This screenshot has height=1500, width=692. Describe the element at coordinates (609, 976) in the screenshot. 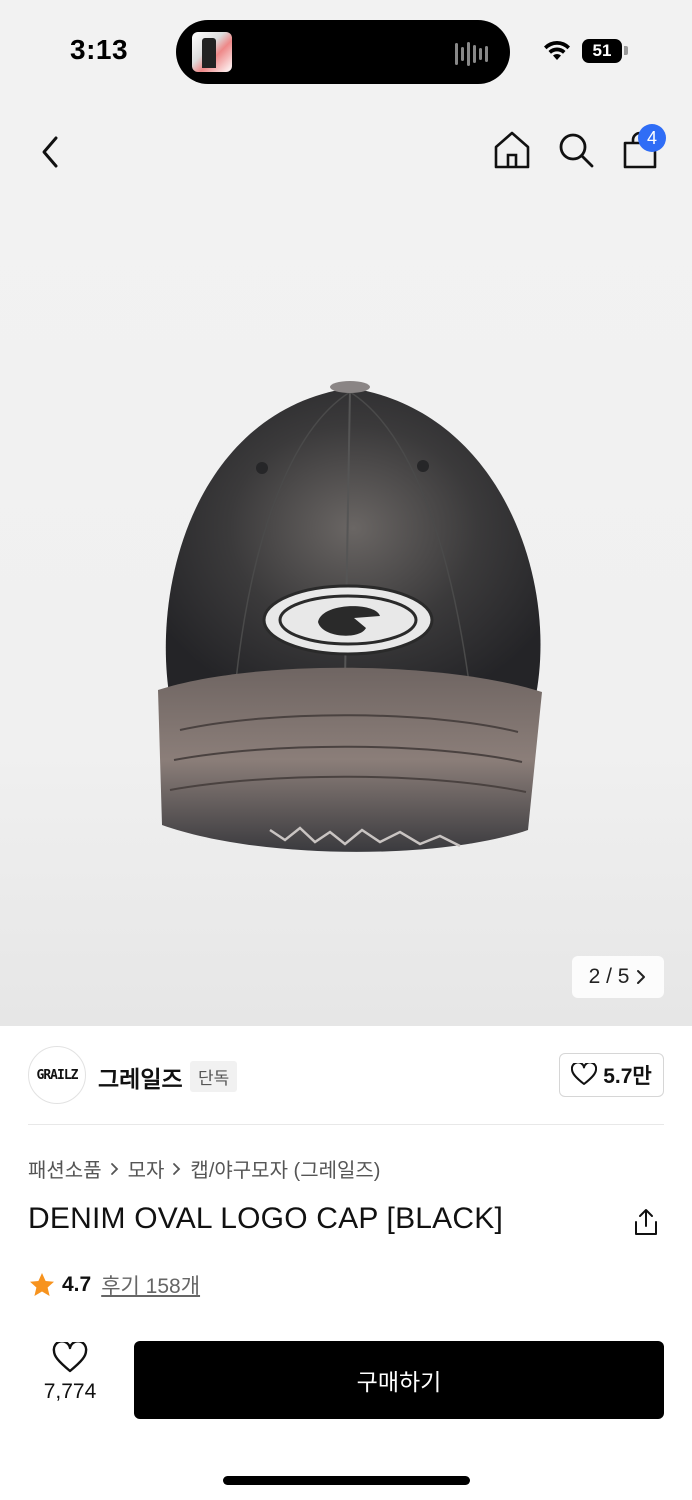

I see `gallery-page-text: 2 / 5` at that location.